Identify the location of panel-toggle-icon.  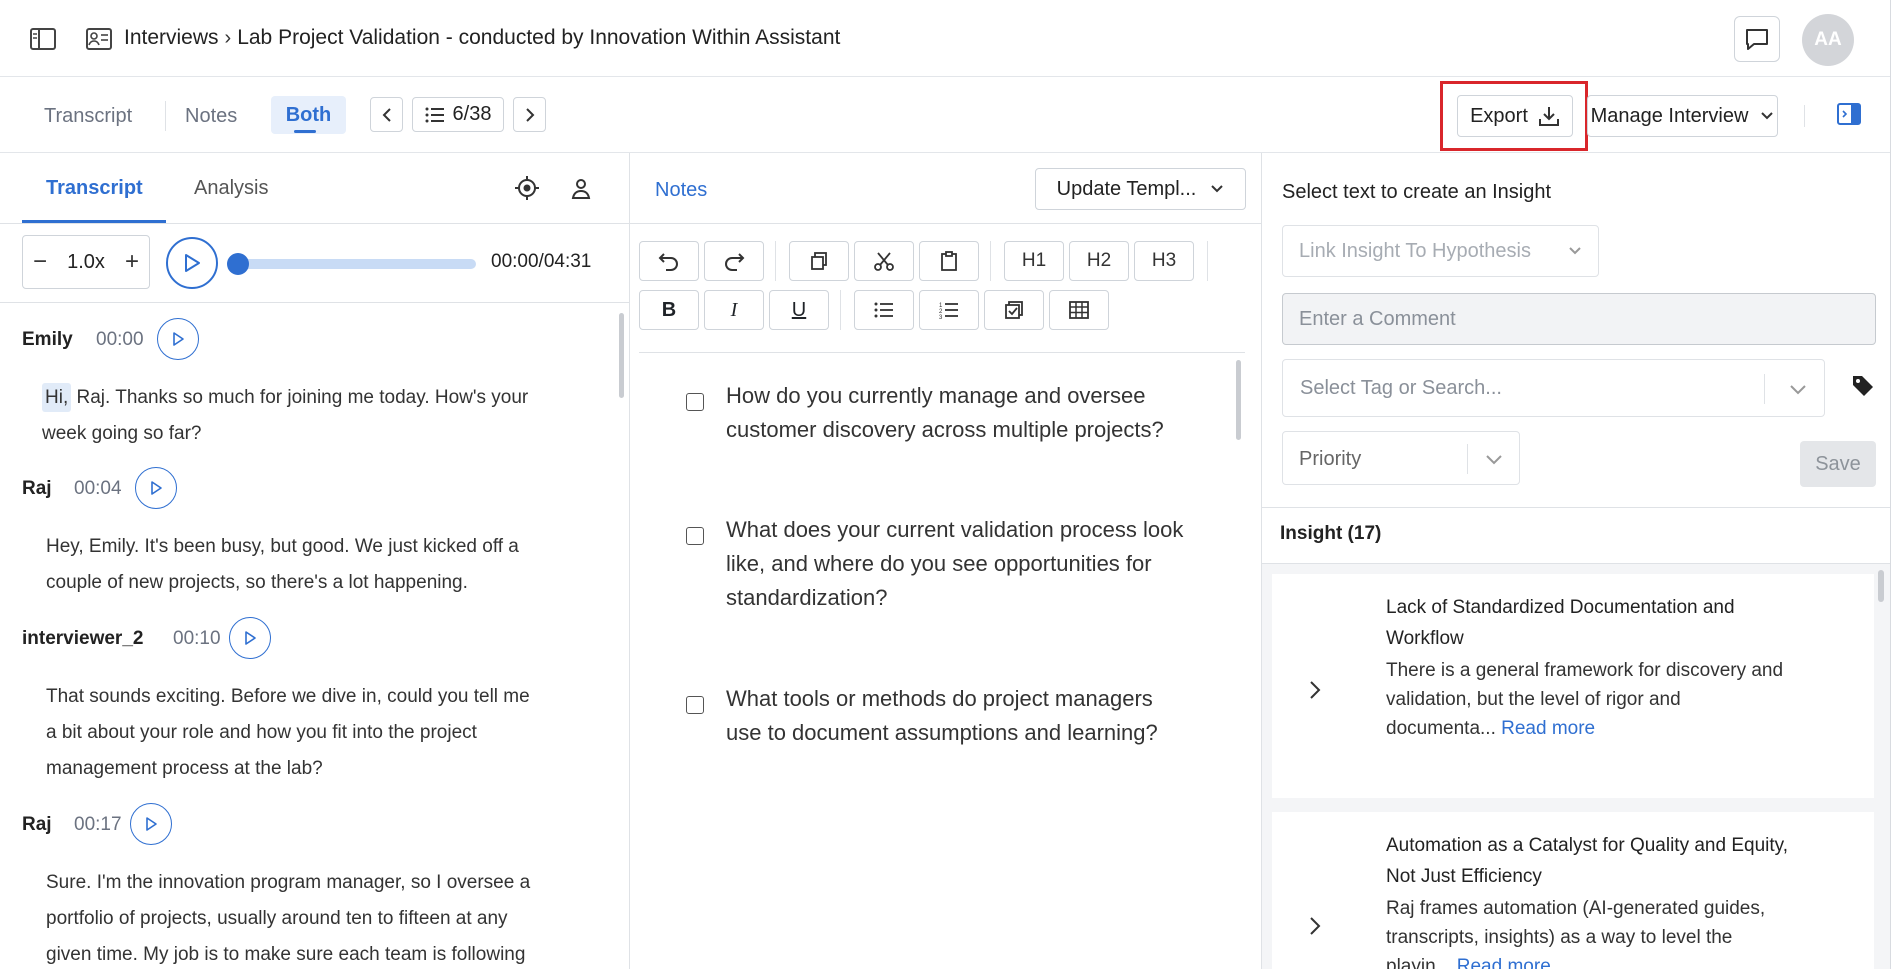
(1849, 114).